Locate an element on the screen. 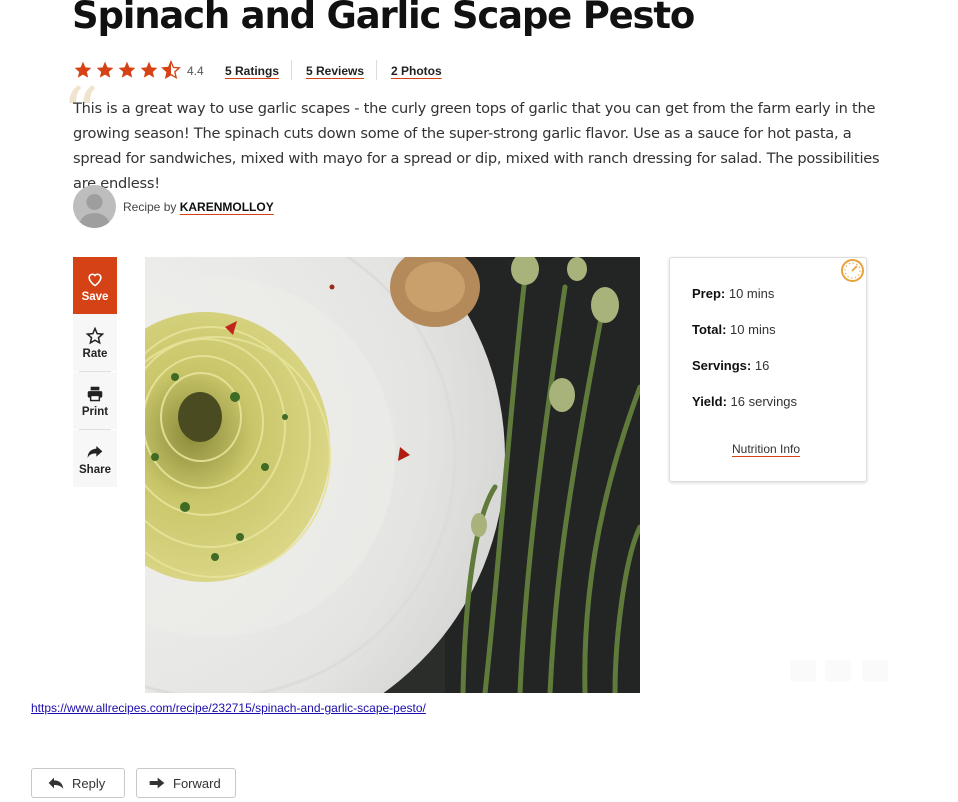  print-button: Print is located at coordinates (95, 400).